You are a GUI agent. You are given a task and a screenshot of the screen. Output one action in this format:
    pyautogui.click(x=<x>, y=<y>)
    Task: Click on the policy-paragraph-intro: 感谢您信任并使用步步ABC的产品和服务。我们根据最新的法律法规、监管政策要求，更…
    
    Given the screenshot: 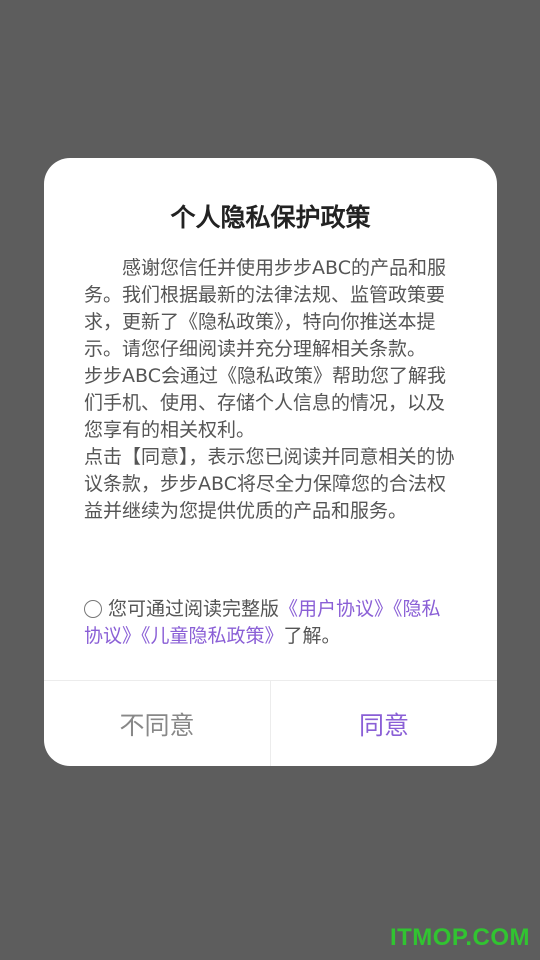 What is the action you would take?
    pyautogui.click(x=265, y=308)
    